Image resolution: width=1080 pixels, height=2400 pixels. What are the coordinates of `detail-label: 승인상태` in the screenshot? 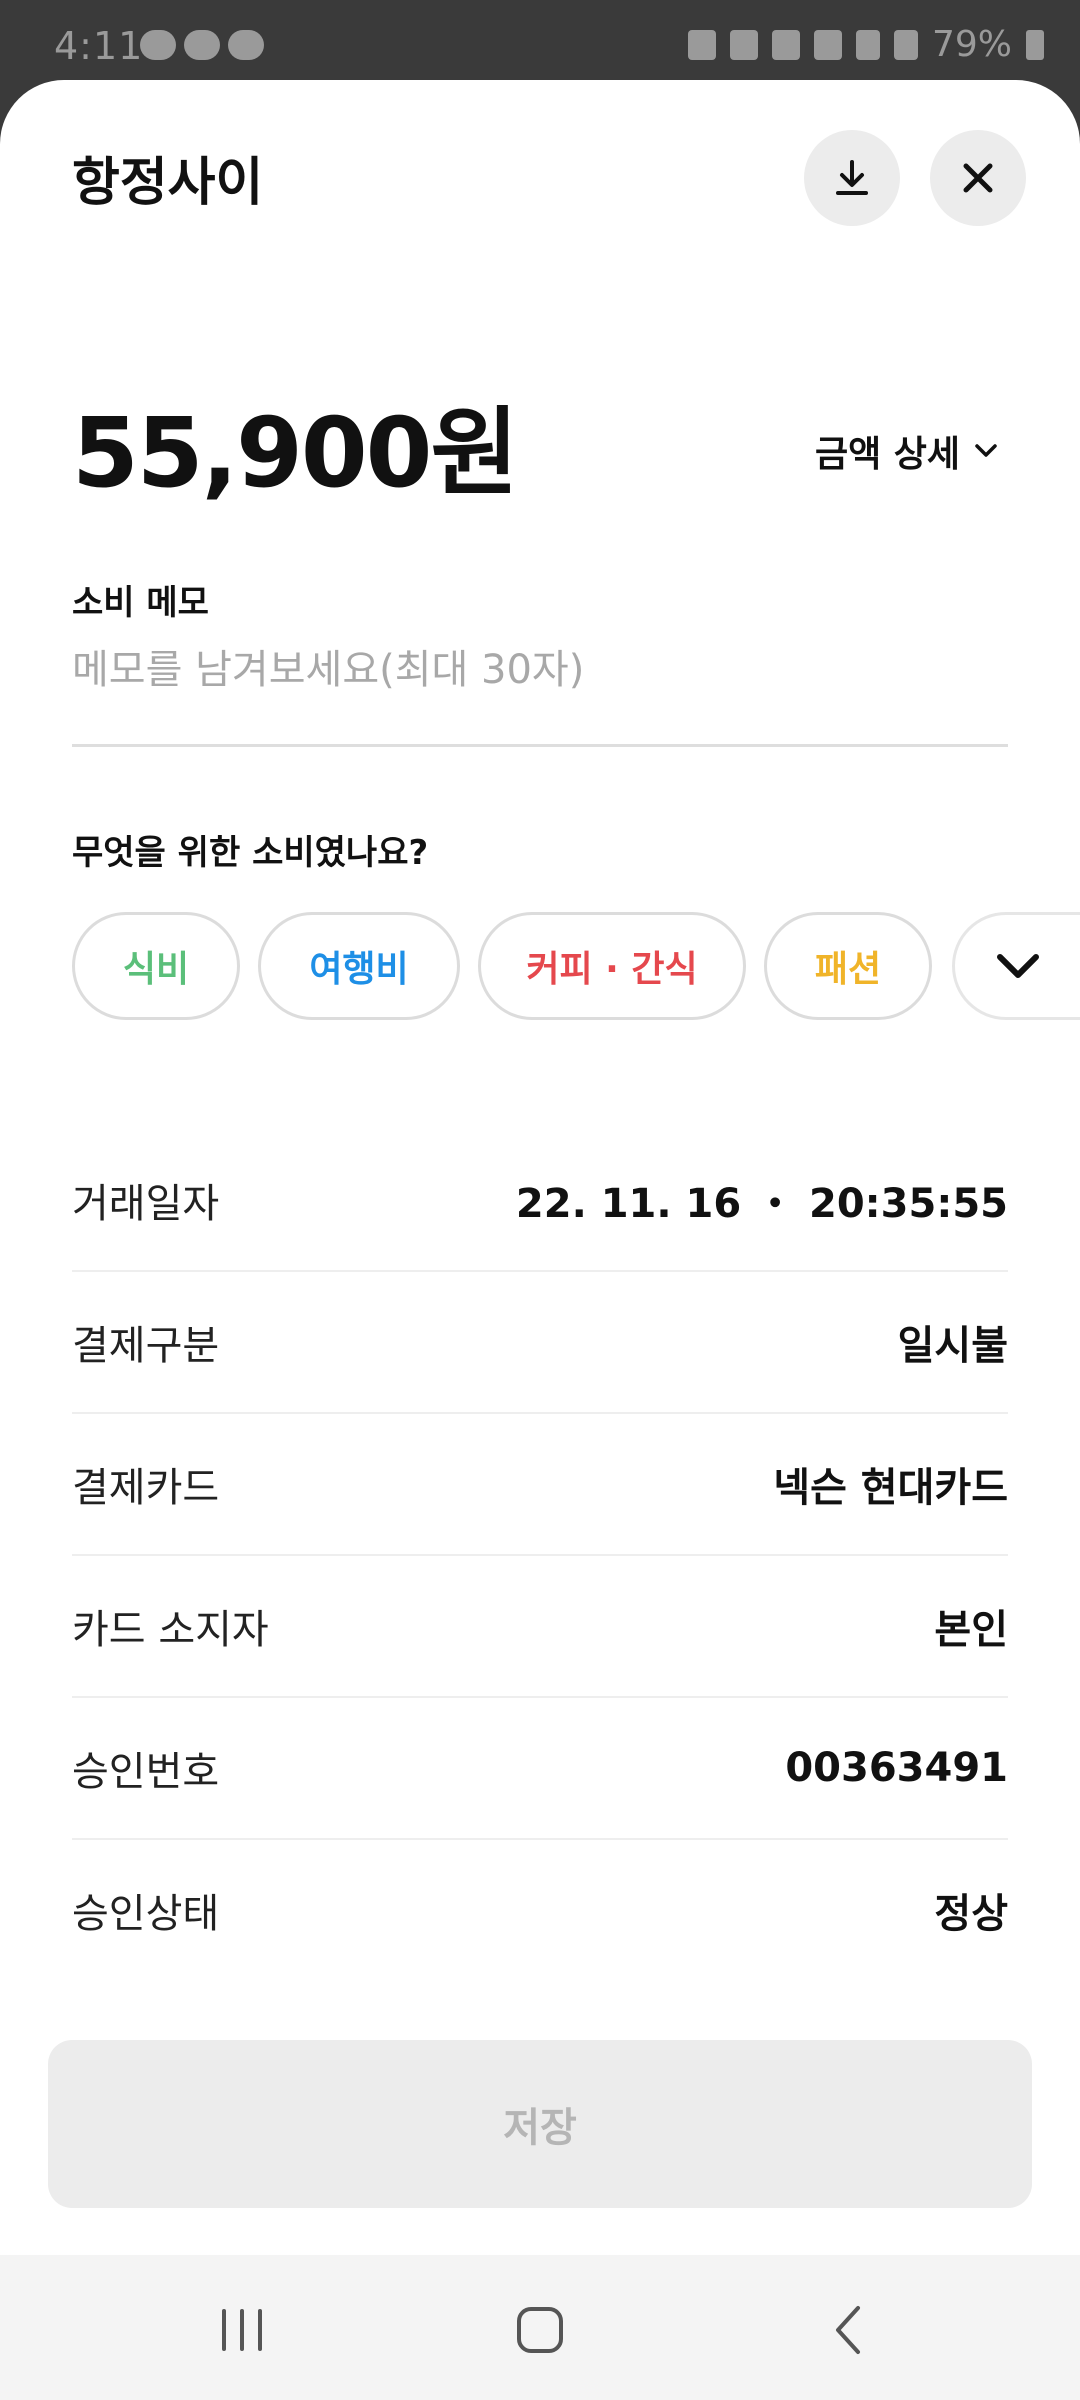 It's located at (146, 1914).